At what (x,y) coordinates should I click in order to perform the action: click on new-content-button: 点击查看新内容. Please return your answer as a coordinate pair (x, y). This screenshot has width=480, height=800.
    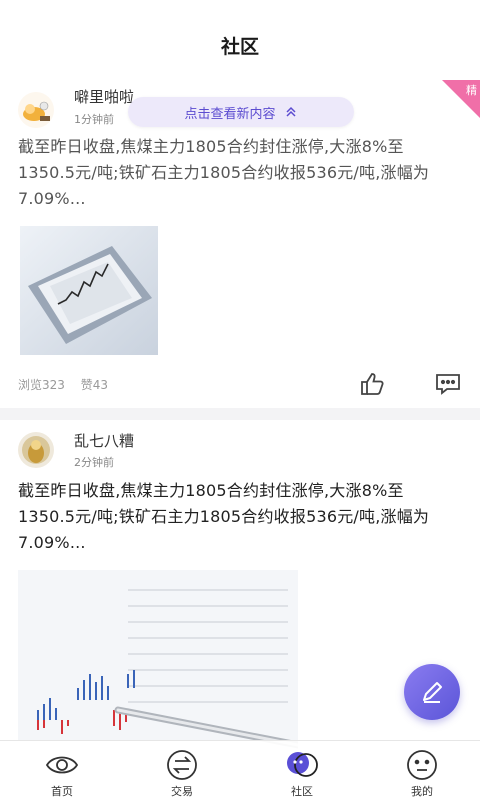
    Looking at the image, I should click on (241, 112).